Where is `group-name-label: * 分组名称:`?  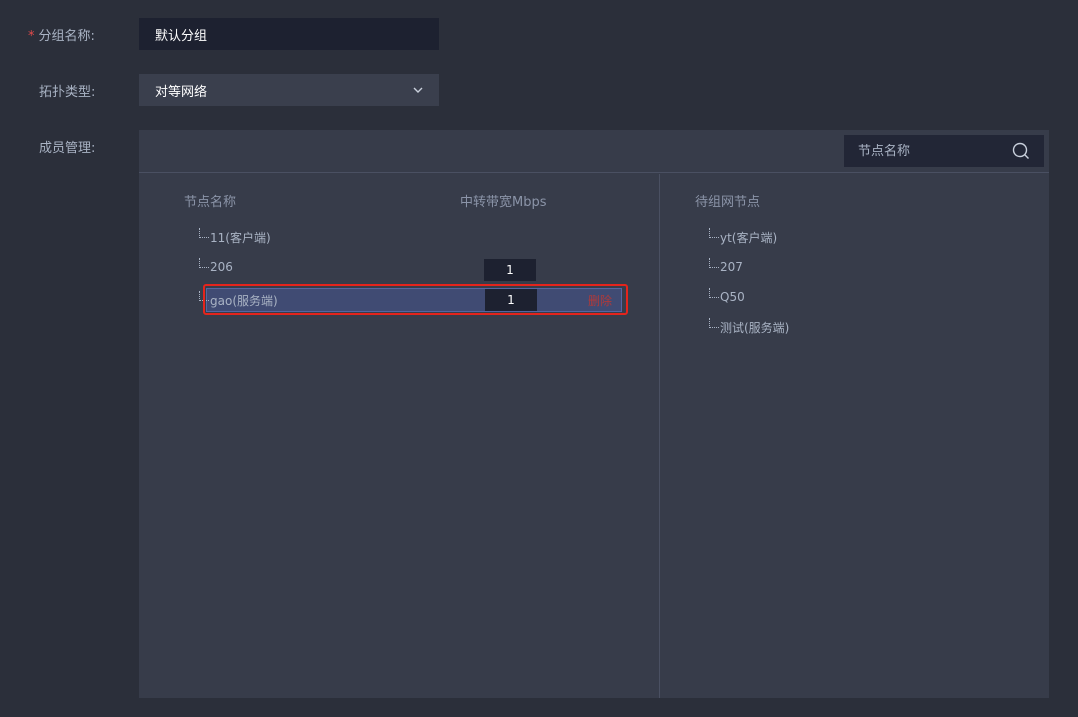 group-name-label: * 分组名称: is located at coordinates (78, 34).